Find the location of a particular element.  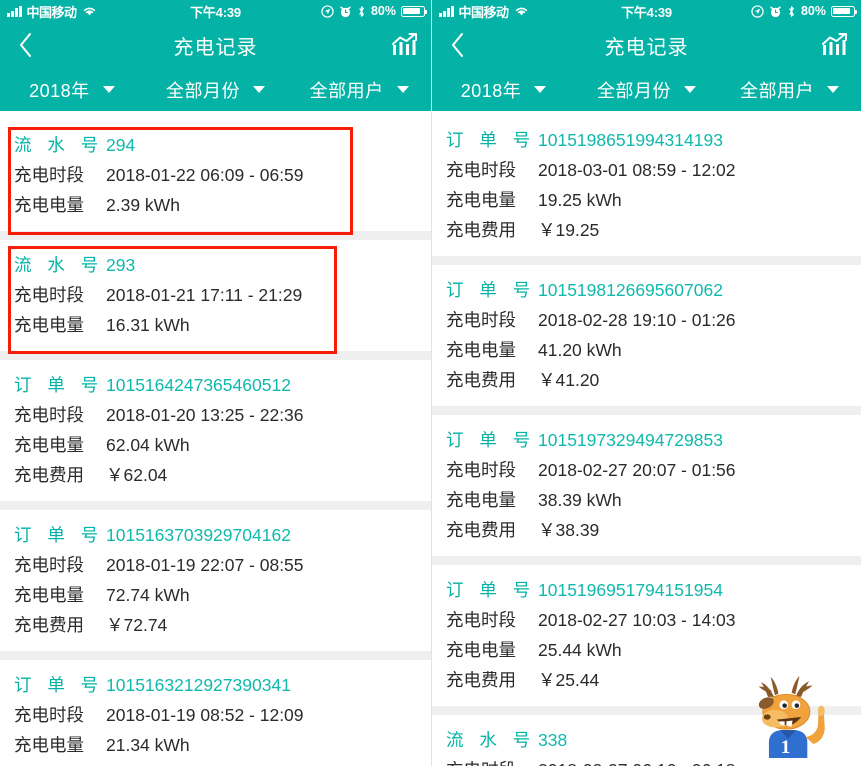

record-energy-value: 38.39 kWh is located at coordinates (580, 500).